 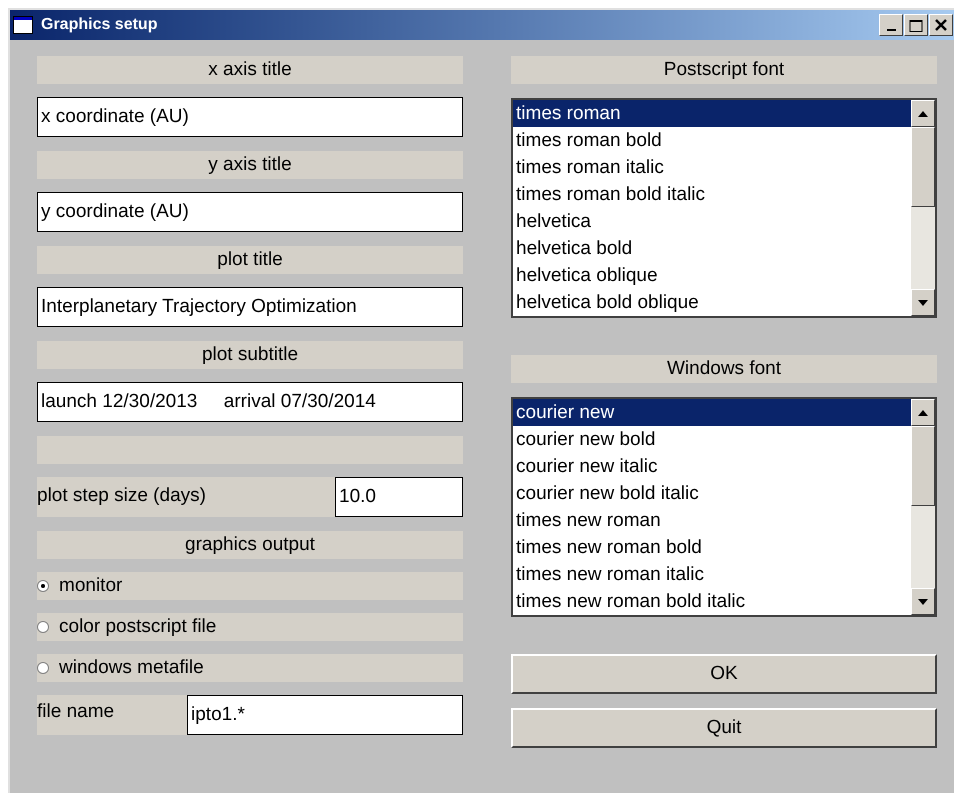 I want to click on window-icon, so click(x=23, y=25).